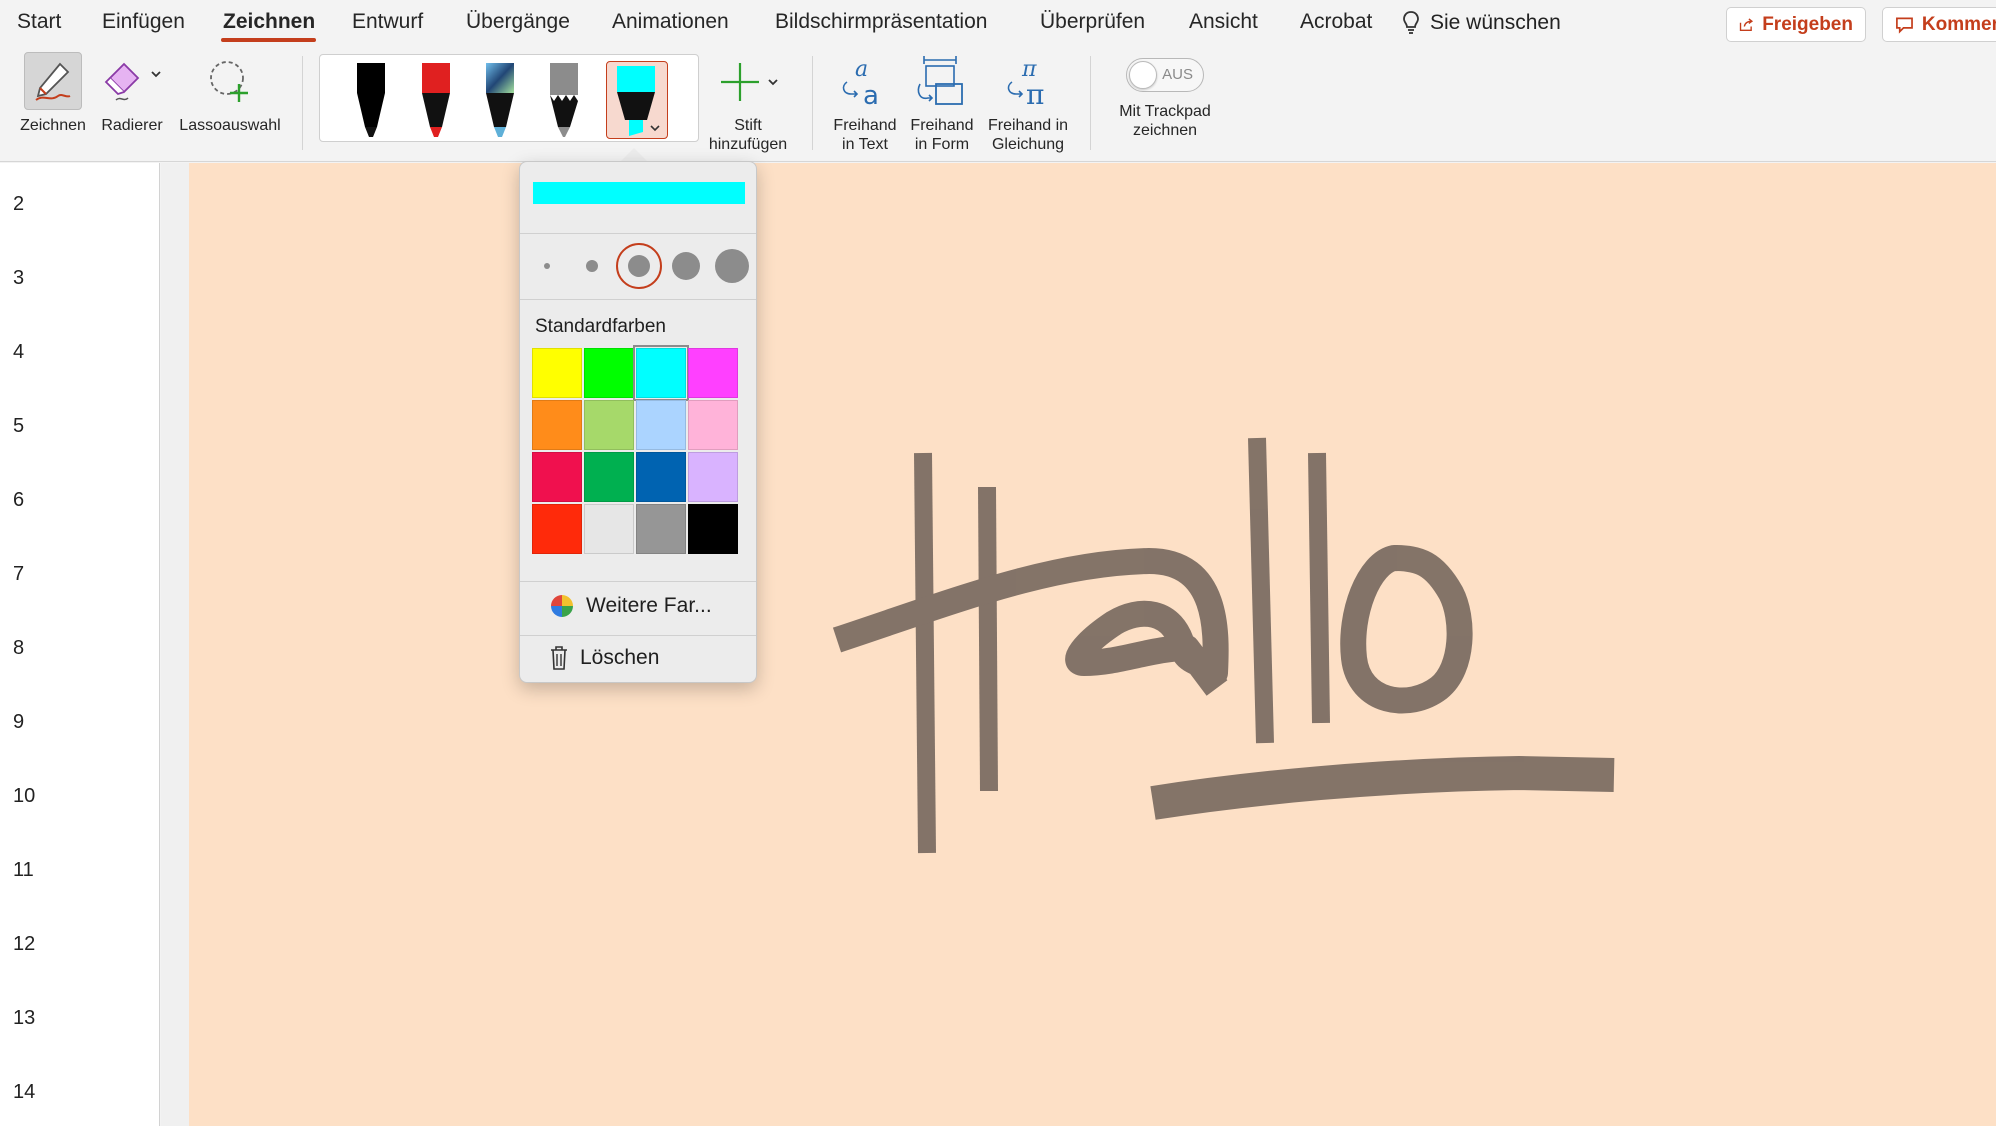 This screenshot has width=1996, height=1126. I want to click on pen-red, so click(436, 100).